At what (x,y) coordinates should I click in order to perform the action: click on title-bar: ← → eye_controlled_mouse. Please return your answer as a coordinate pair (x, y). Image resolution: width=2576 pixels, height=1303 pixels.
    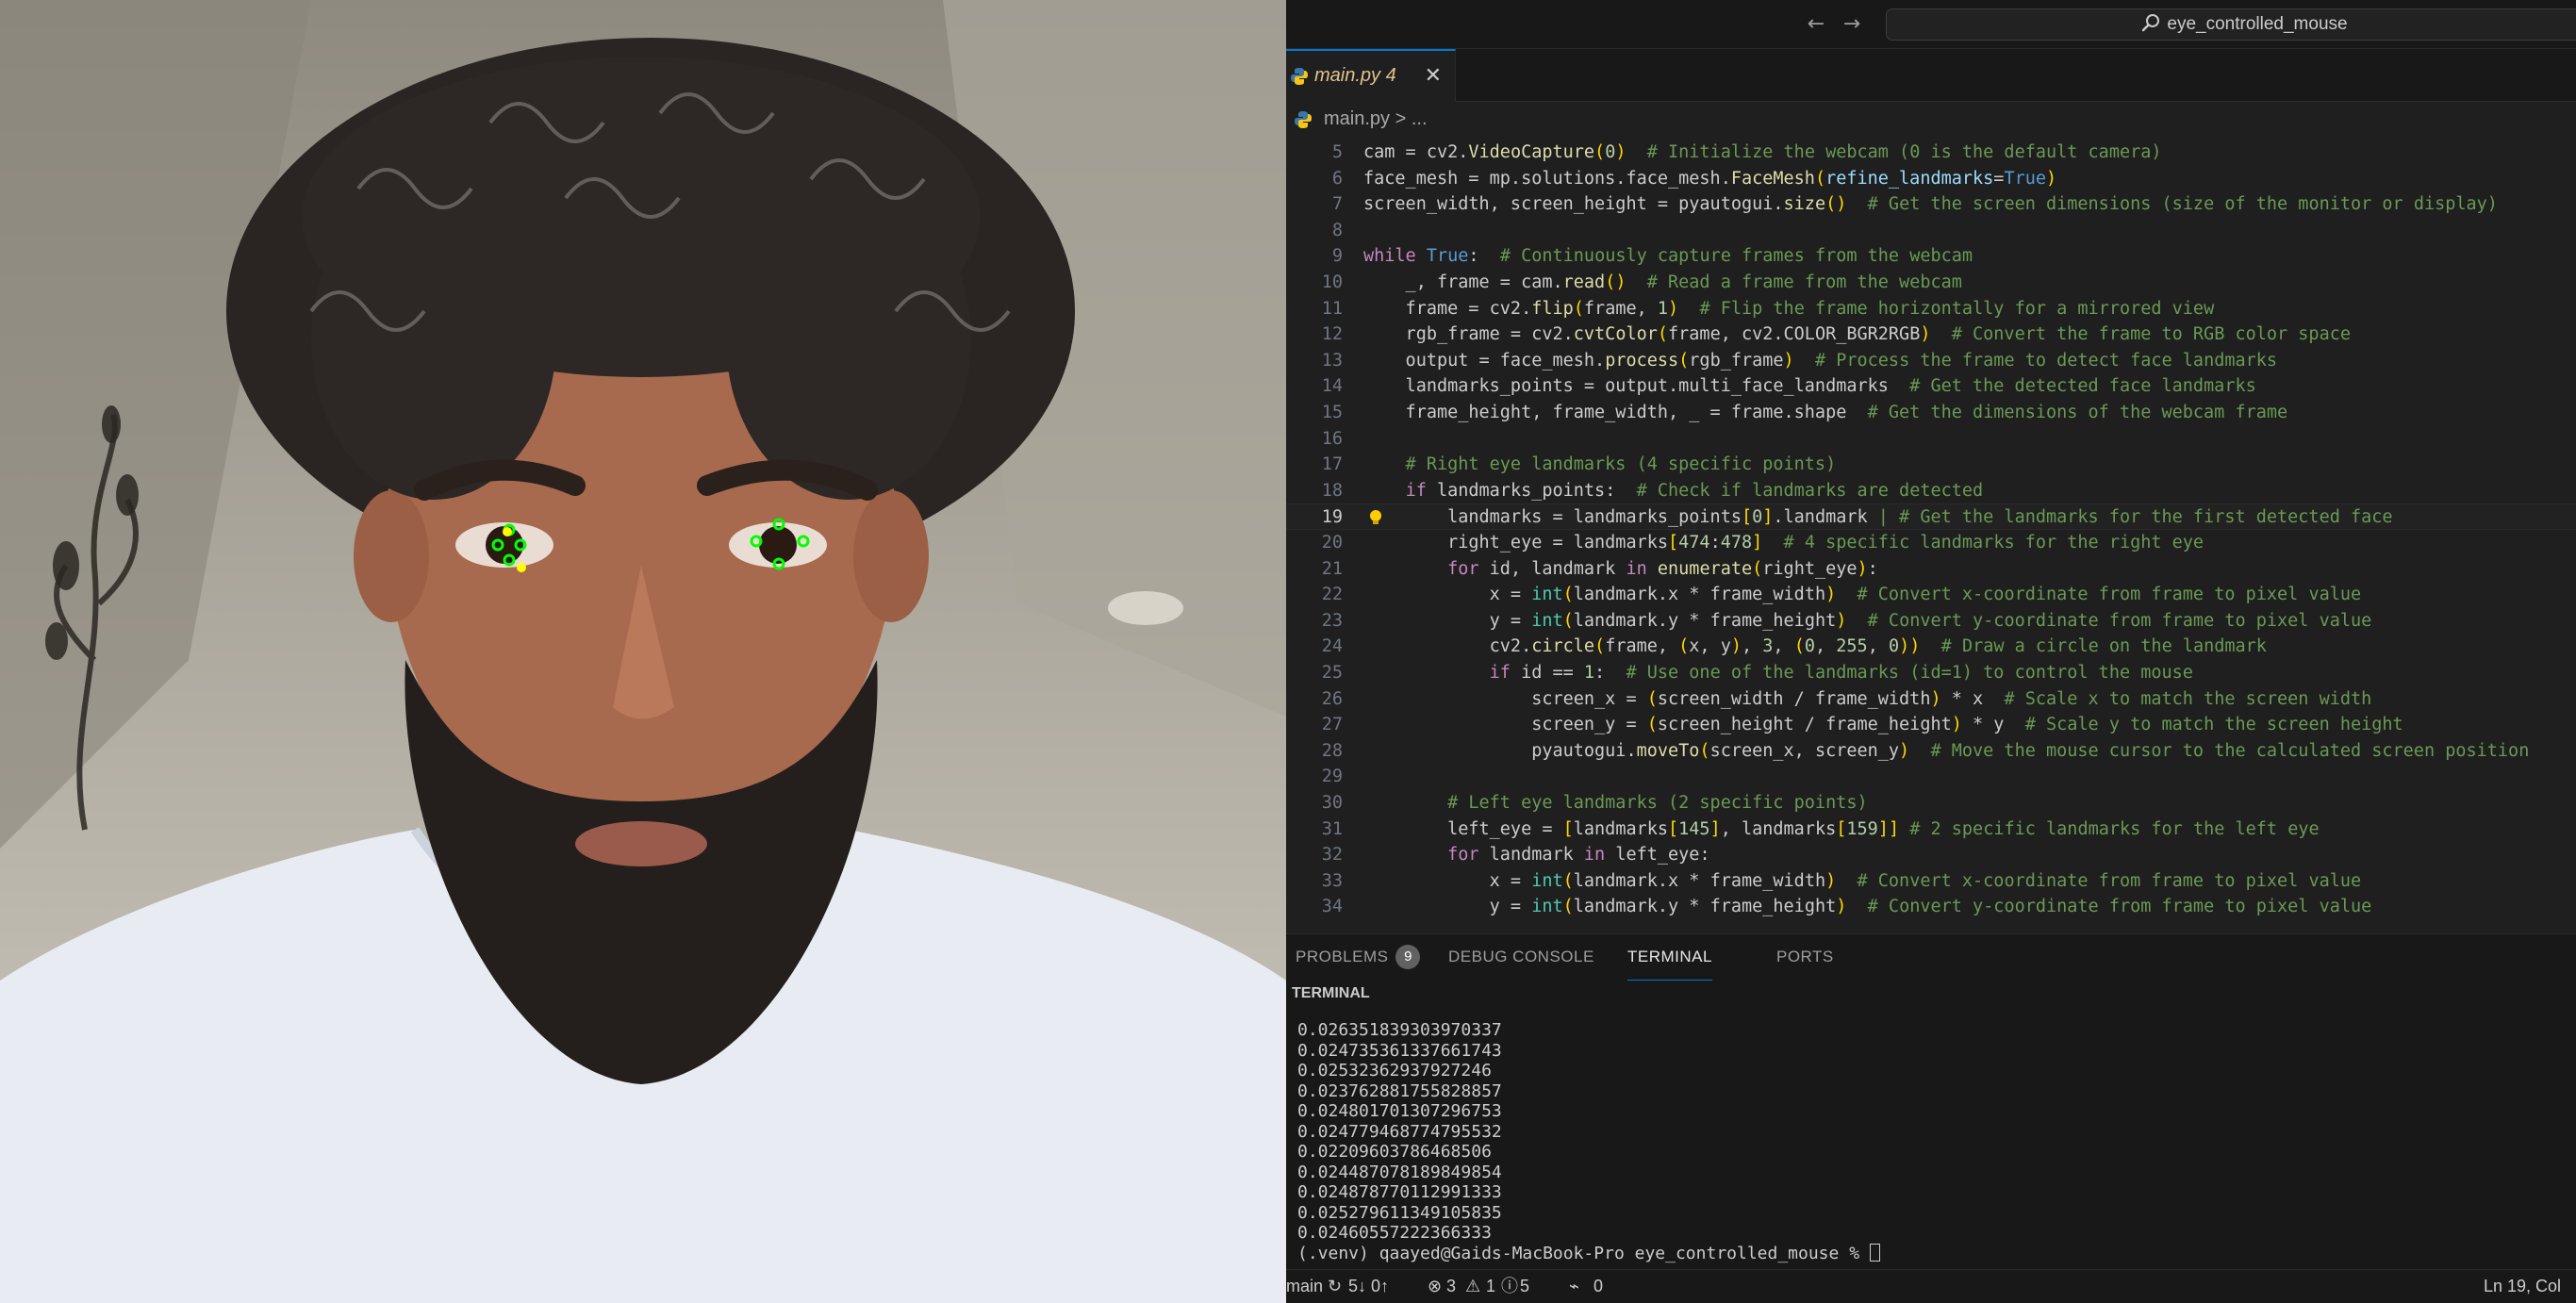
    Looking at the image, I should click on (1931, 25).